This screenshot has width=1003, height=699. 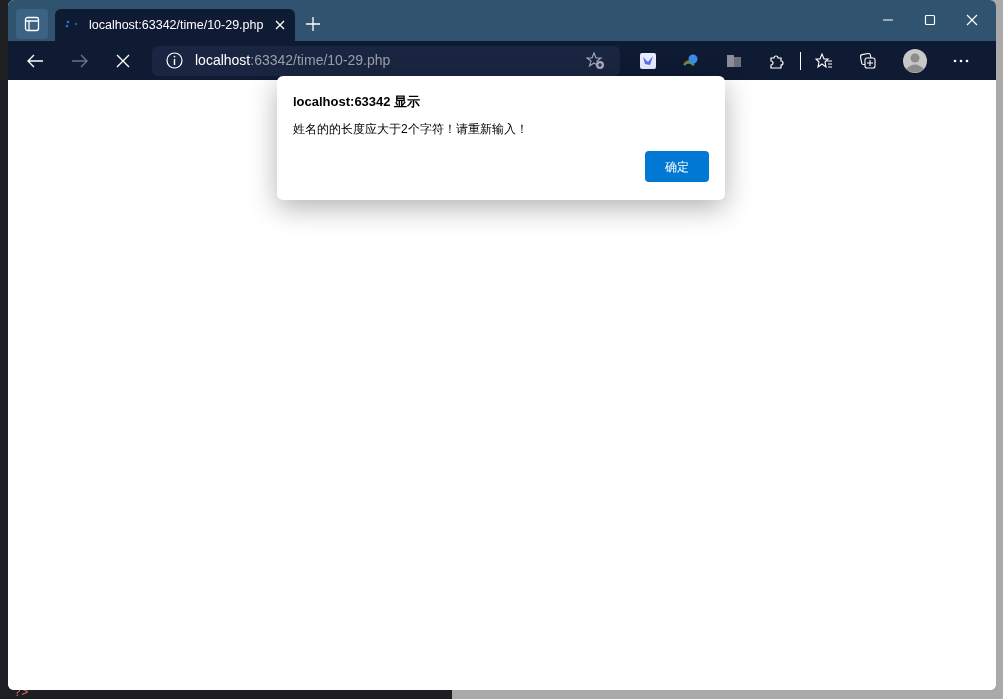 What do you see at coordinates (596, 60) in the screenshot?
I see `add-favorite-icon` at bounding box center [596, 60].